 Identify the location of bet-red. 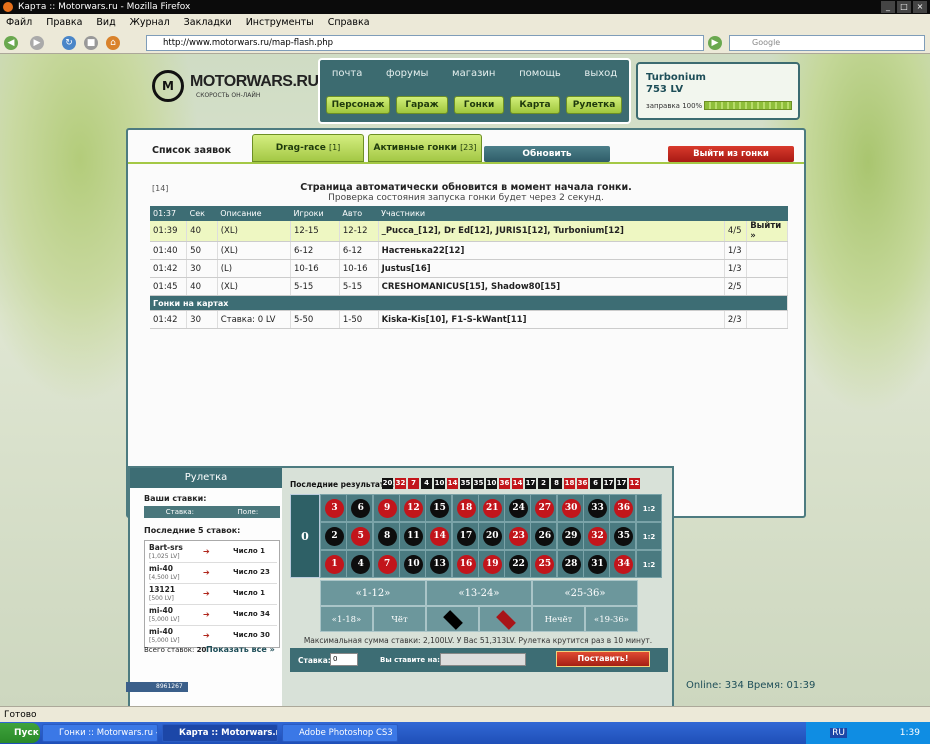
(505, 619).